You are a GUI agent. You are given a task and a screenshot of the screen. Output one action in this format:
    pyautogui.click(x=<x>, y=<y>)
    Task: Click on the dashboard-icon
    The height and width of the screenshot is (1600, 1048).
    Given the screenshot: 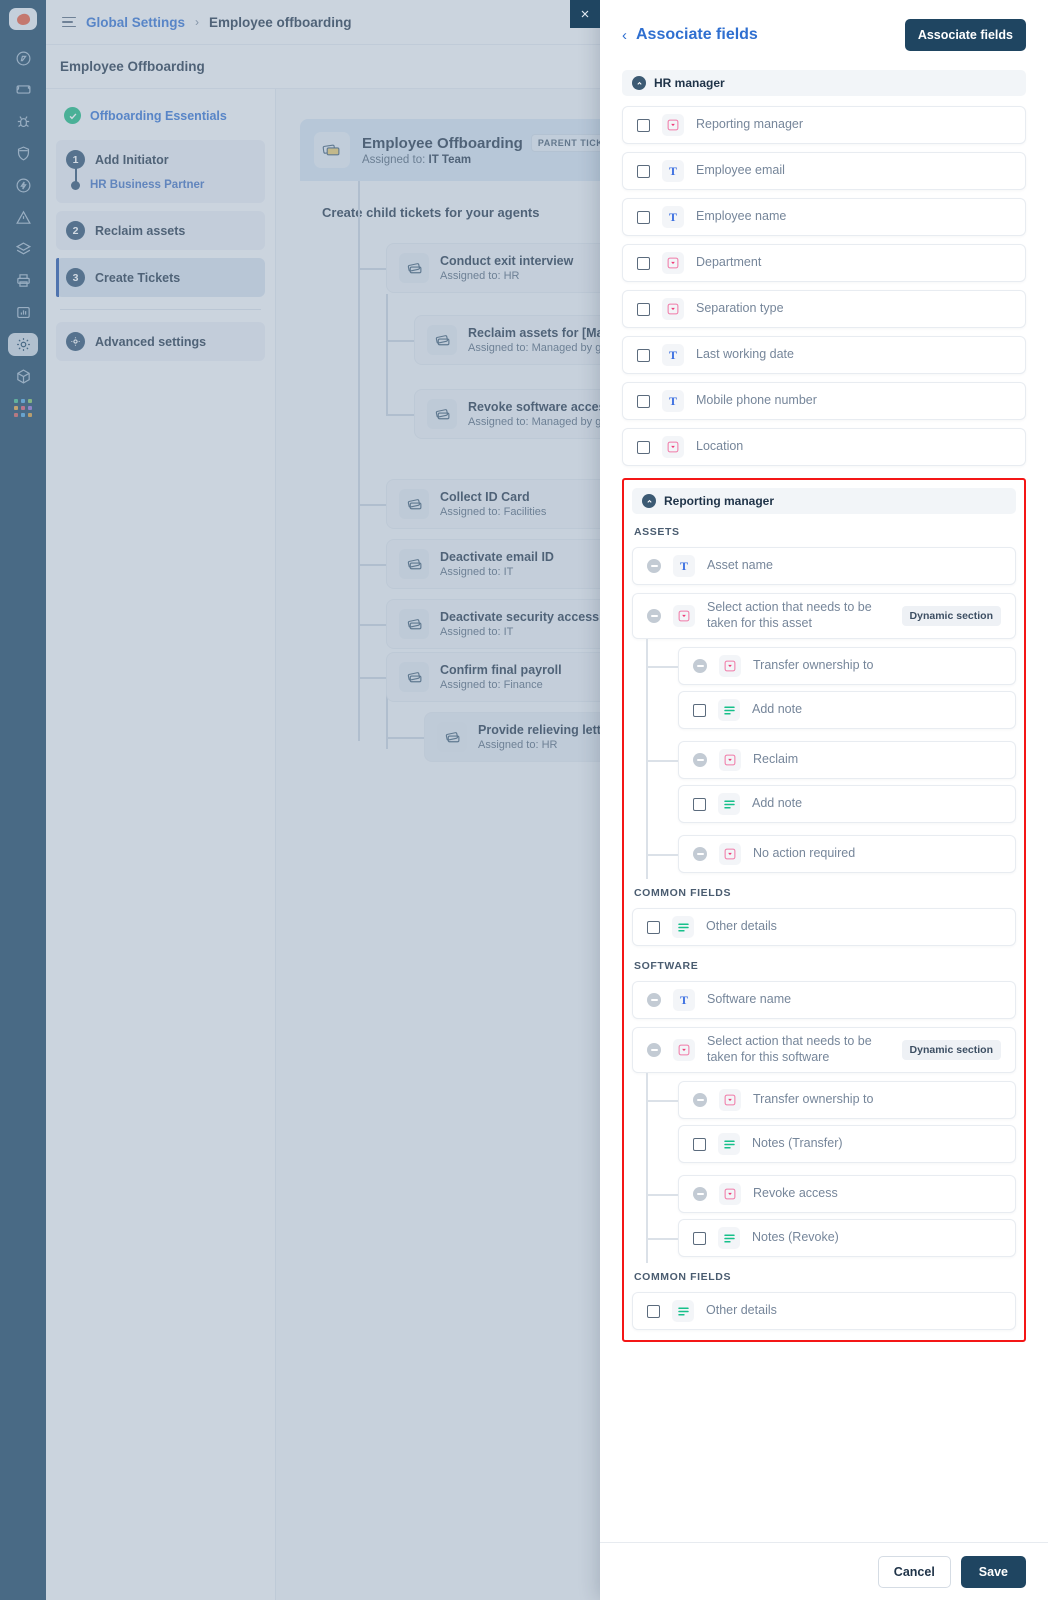 What is the action you would take?
    pyautogui.click(x=23, y=58)
    